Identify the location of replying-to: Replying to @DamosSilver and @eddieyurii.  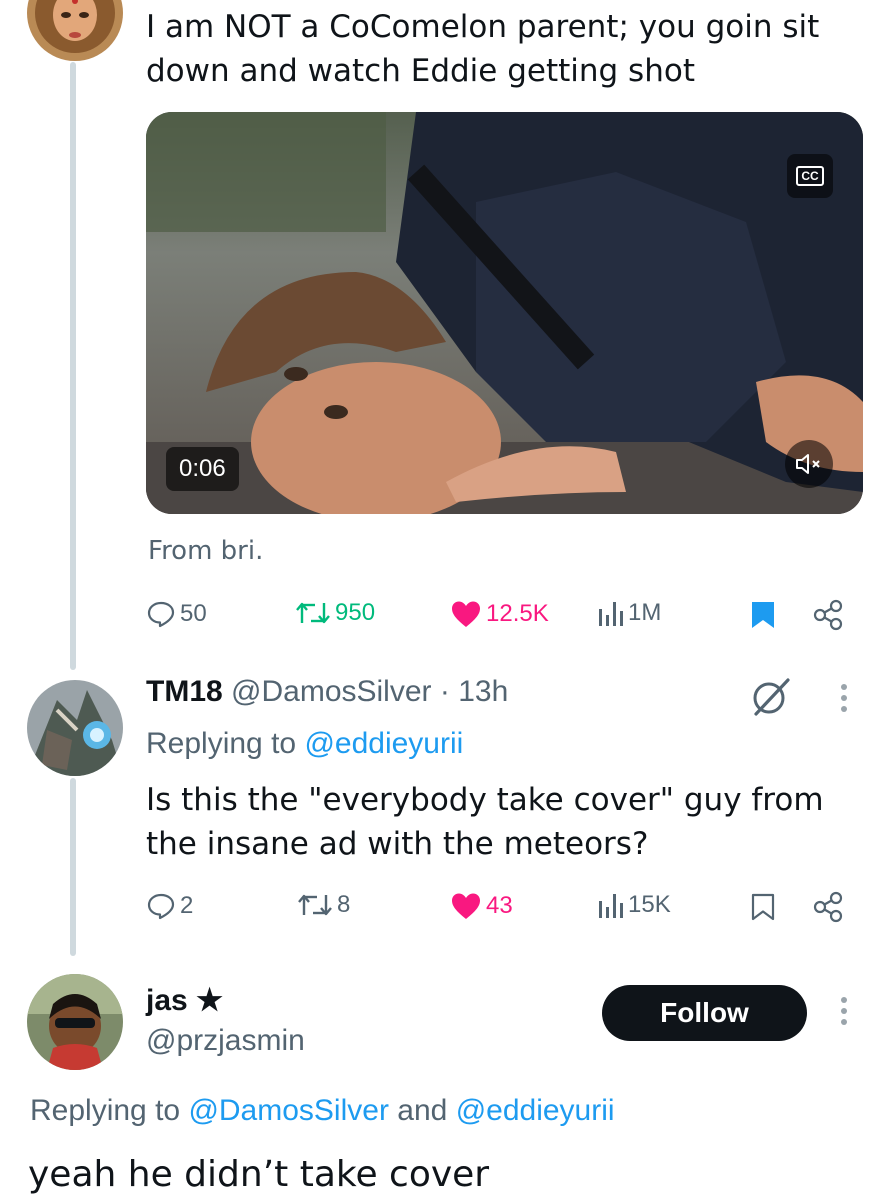
(322, 1111).